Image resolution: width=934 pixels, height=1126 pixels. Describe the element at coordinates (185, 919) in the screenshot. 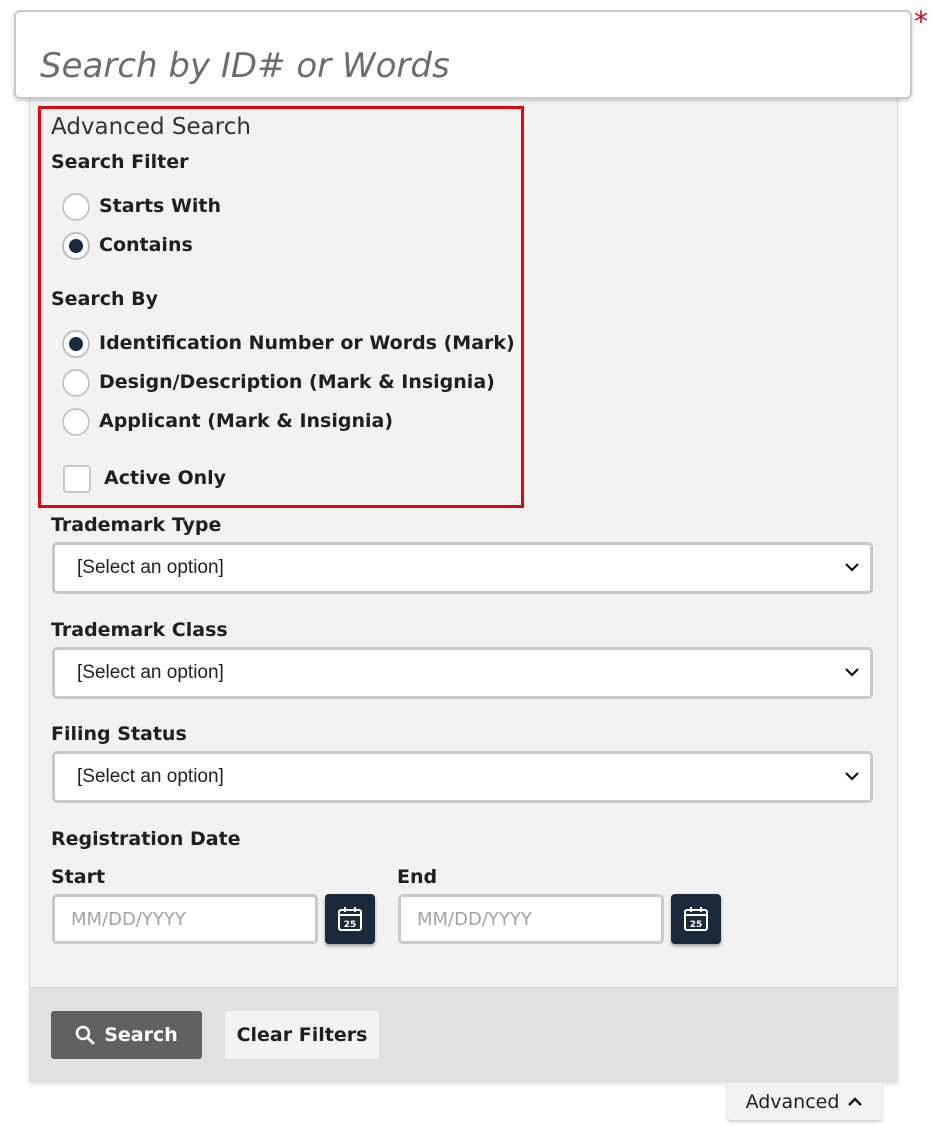

I see `start-date-input` at that location.